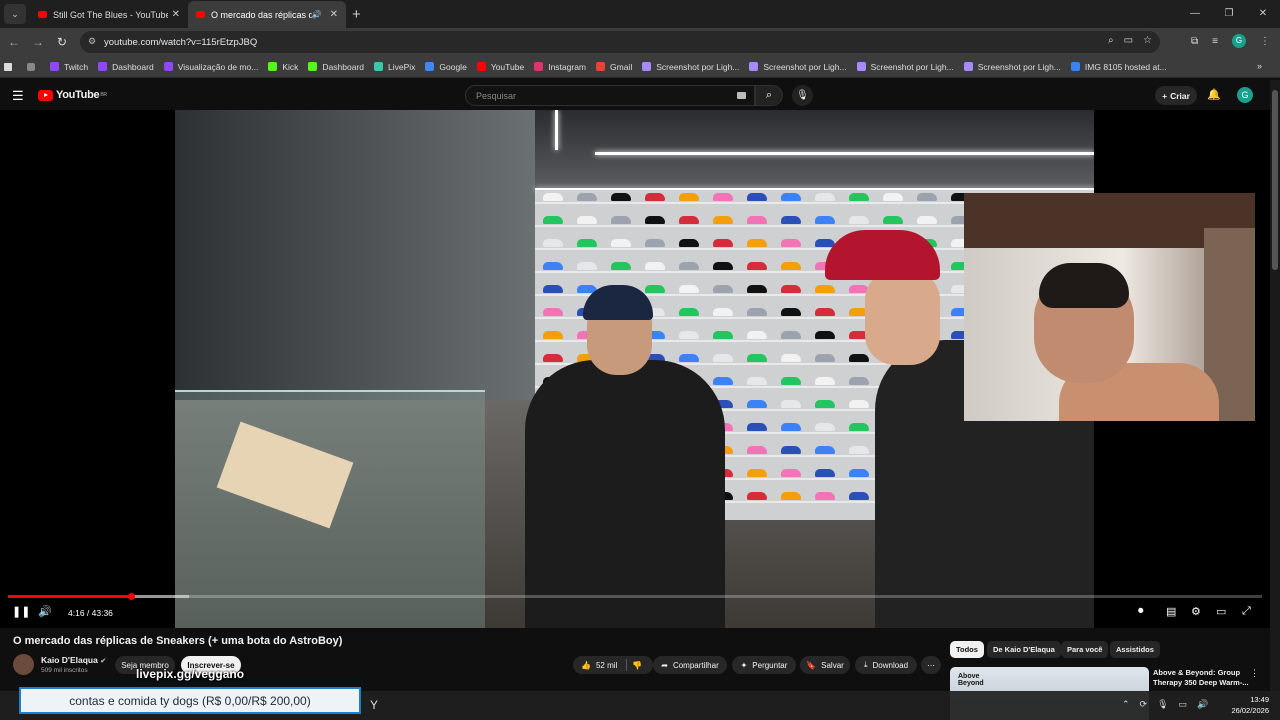  I want to click on tab-still-got-the-blues: Still Got The Blues - YouTube ✕, so click(109, 14).